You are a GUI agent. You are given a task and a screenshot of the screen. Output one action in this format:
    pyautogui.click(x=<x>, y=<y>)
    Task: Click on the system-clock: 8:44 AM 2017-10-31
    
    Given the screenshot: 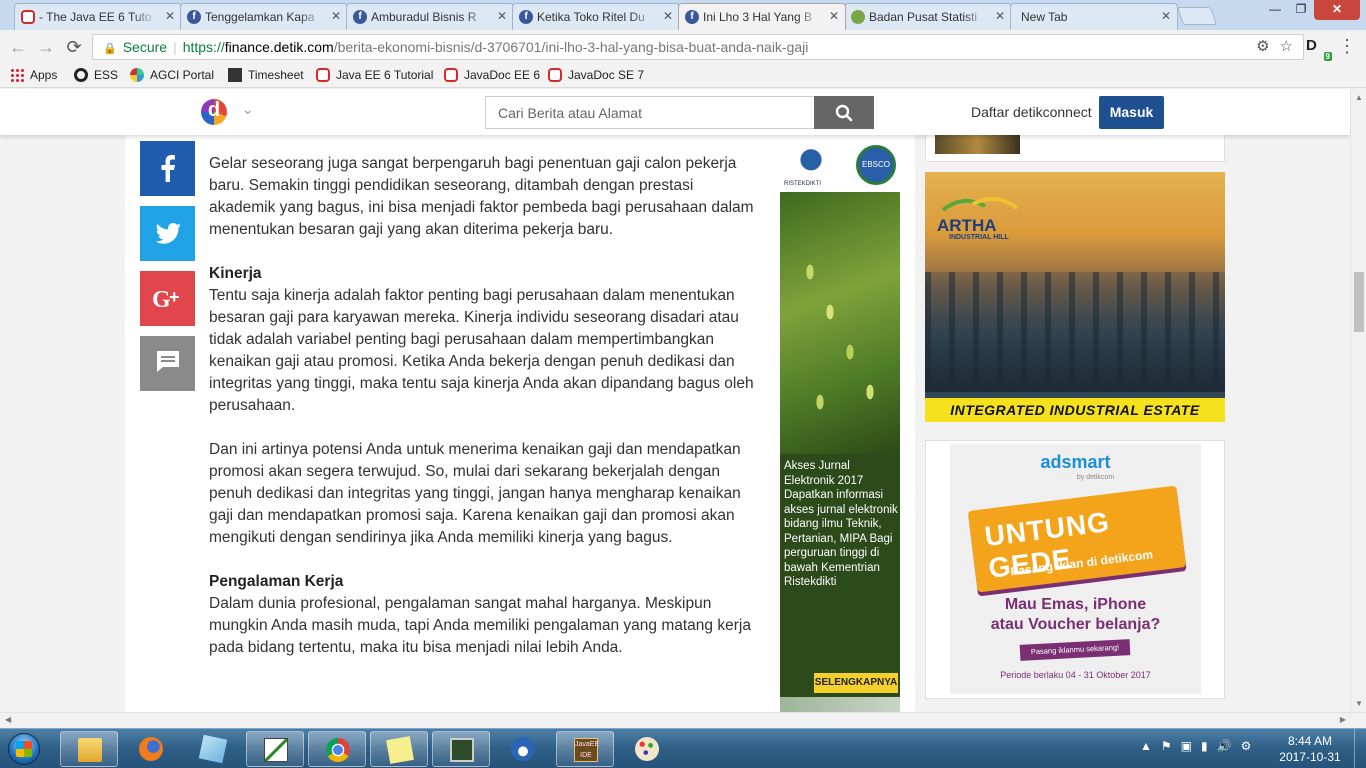 What is the action you would take?
    pyautogui.click(x=1310, y=749)
    